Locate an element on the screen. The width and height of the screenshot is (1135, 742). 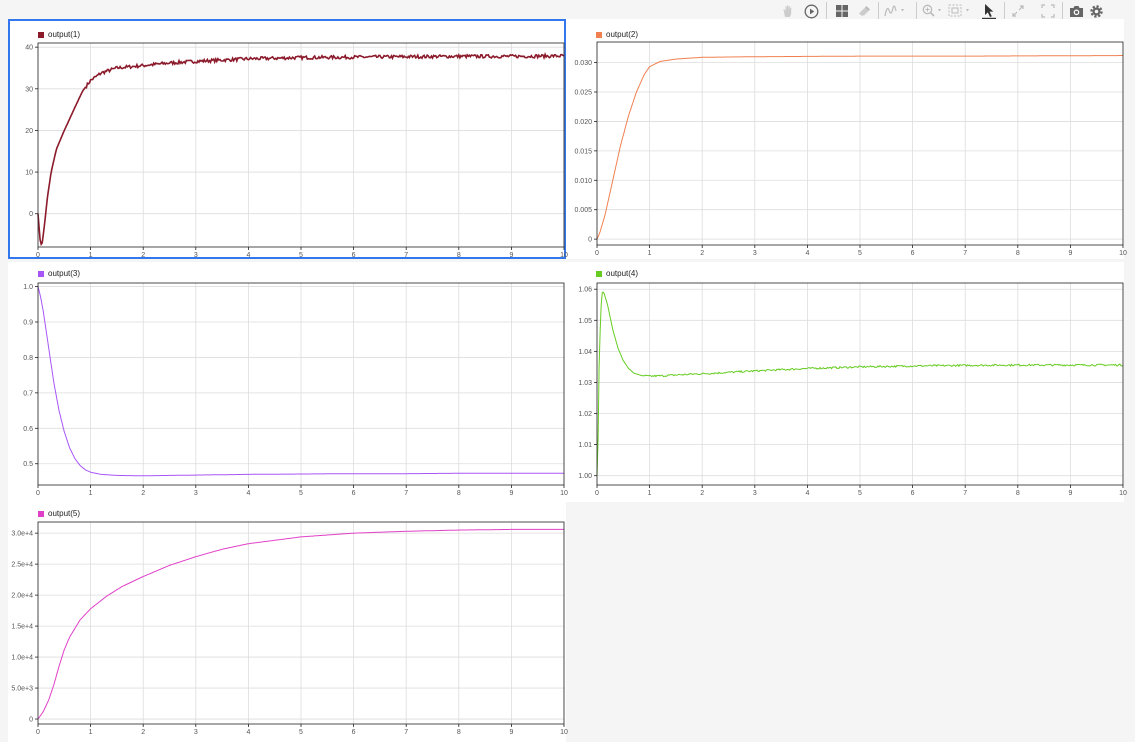
y-tick-label: 20 is located at coordinates (29, 131).